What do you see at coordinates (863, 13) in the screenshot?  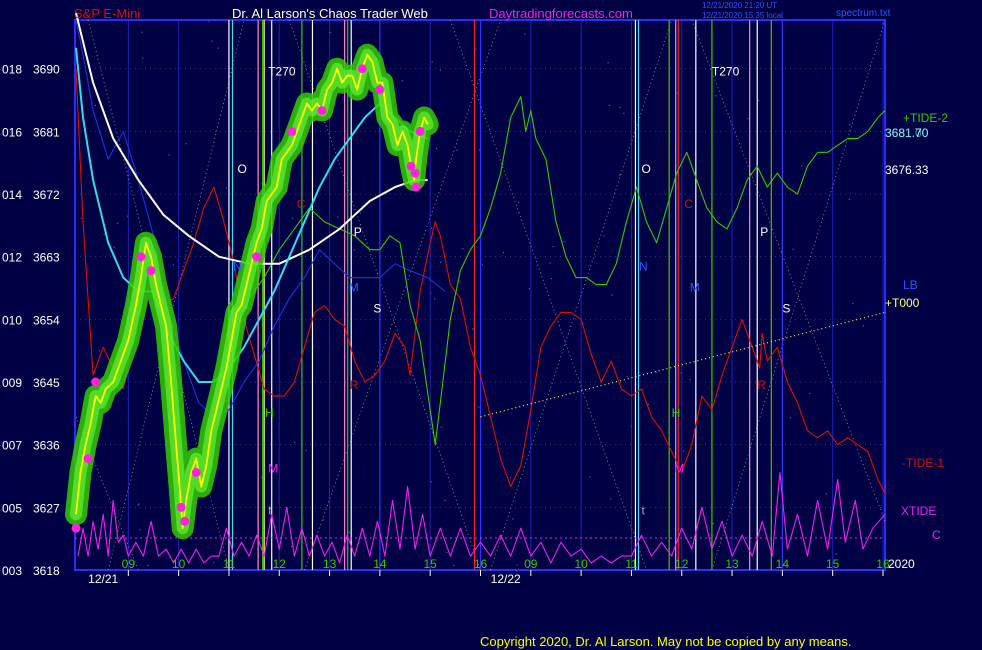 I see `spectrum-file: spectrum.txt` at bounding box center [863, 13].